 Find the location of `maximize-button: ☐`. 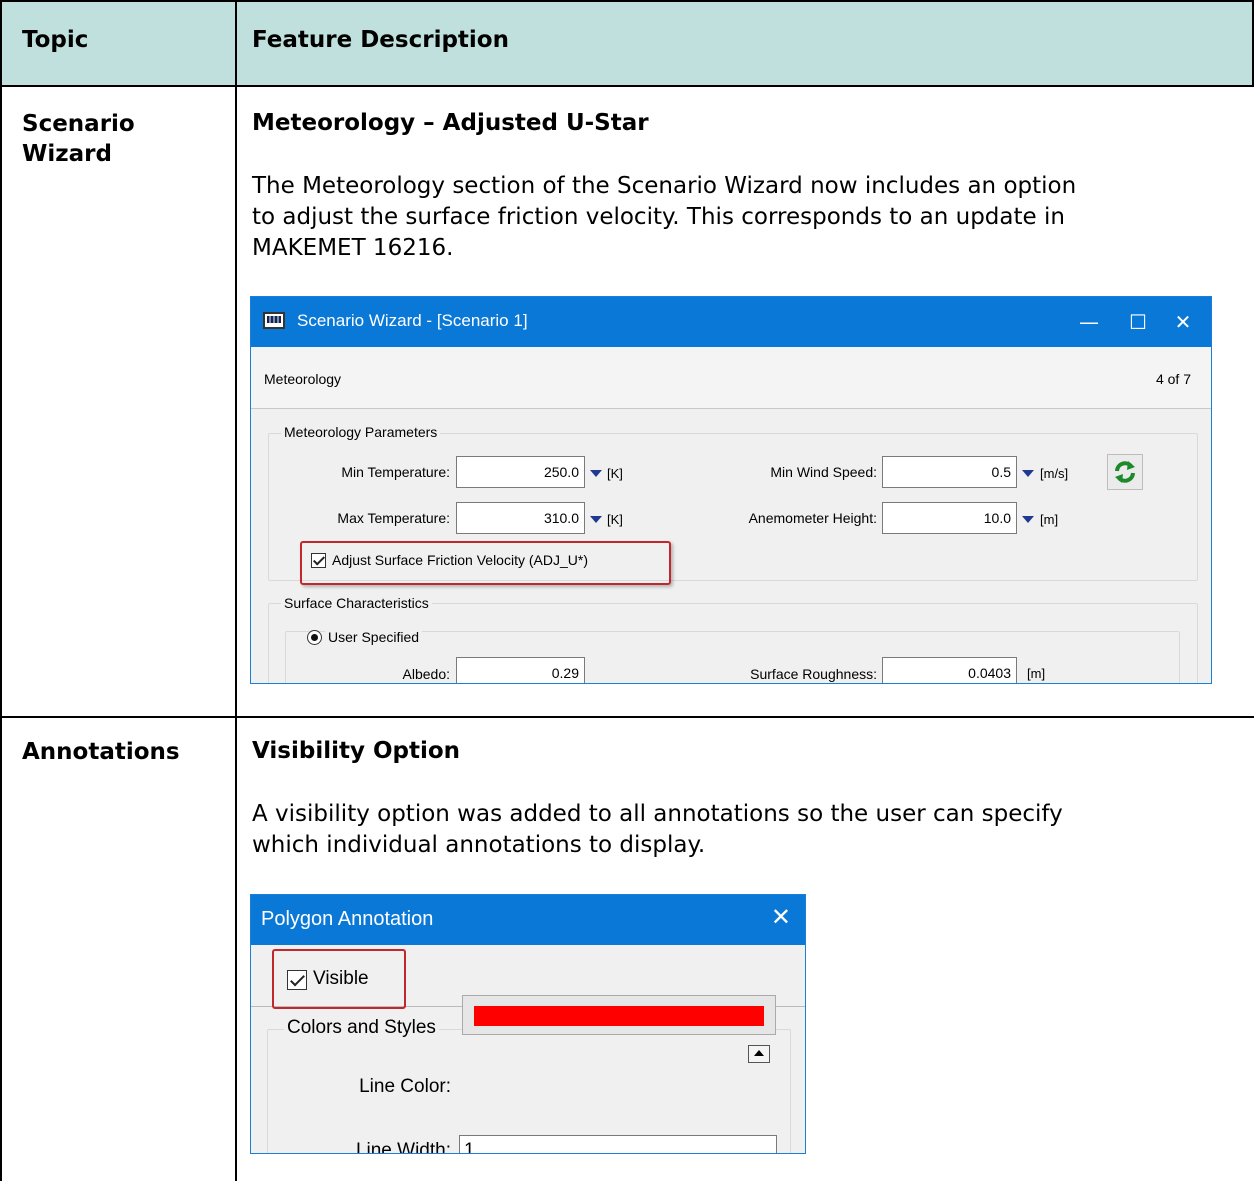

maximize-button: ☐ is located at coordinates (1138, 322).